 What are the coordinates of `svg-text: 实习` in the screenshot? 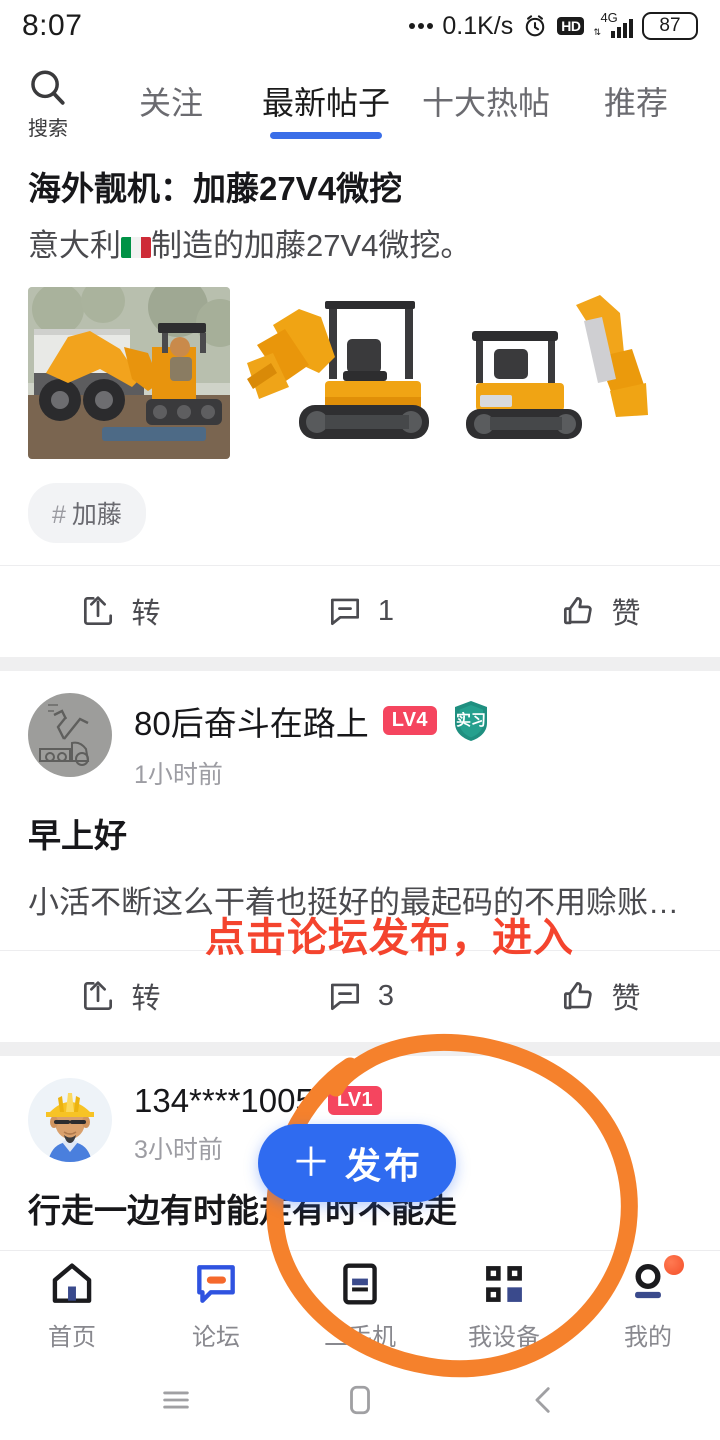 It's located at (471, 720).